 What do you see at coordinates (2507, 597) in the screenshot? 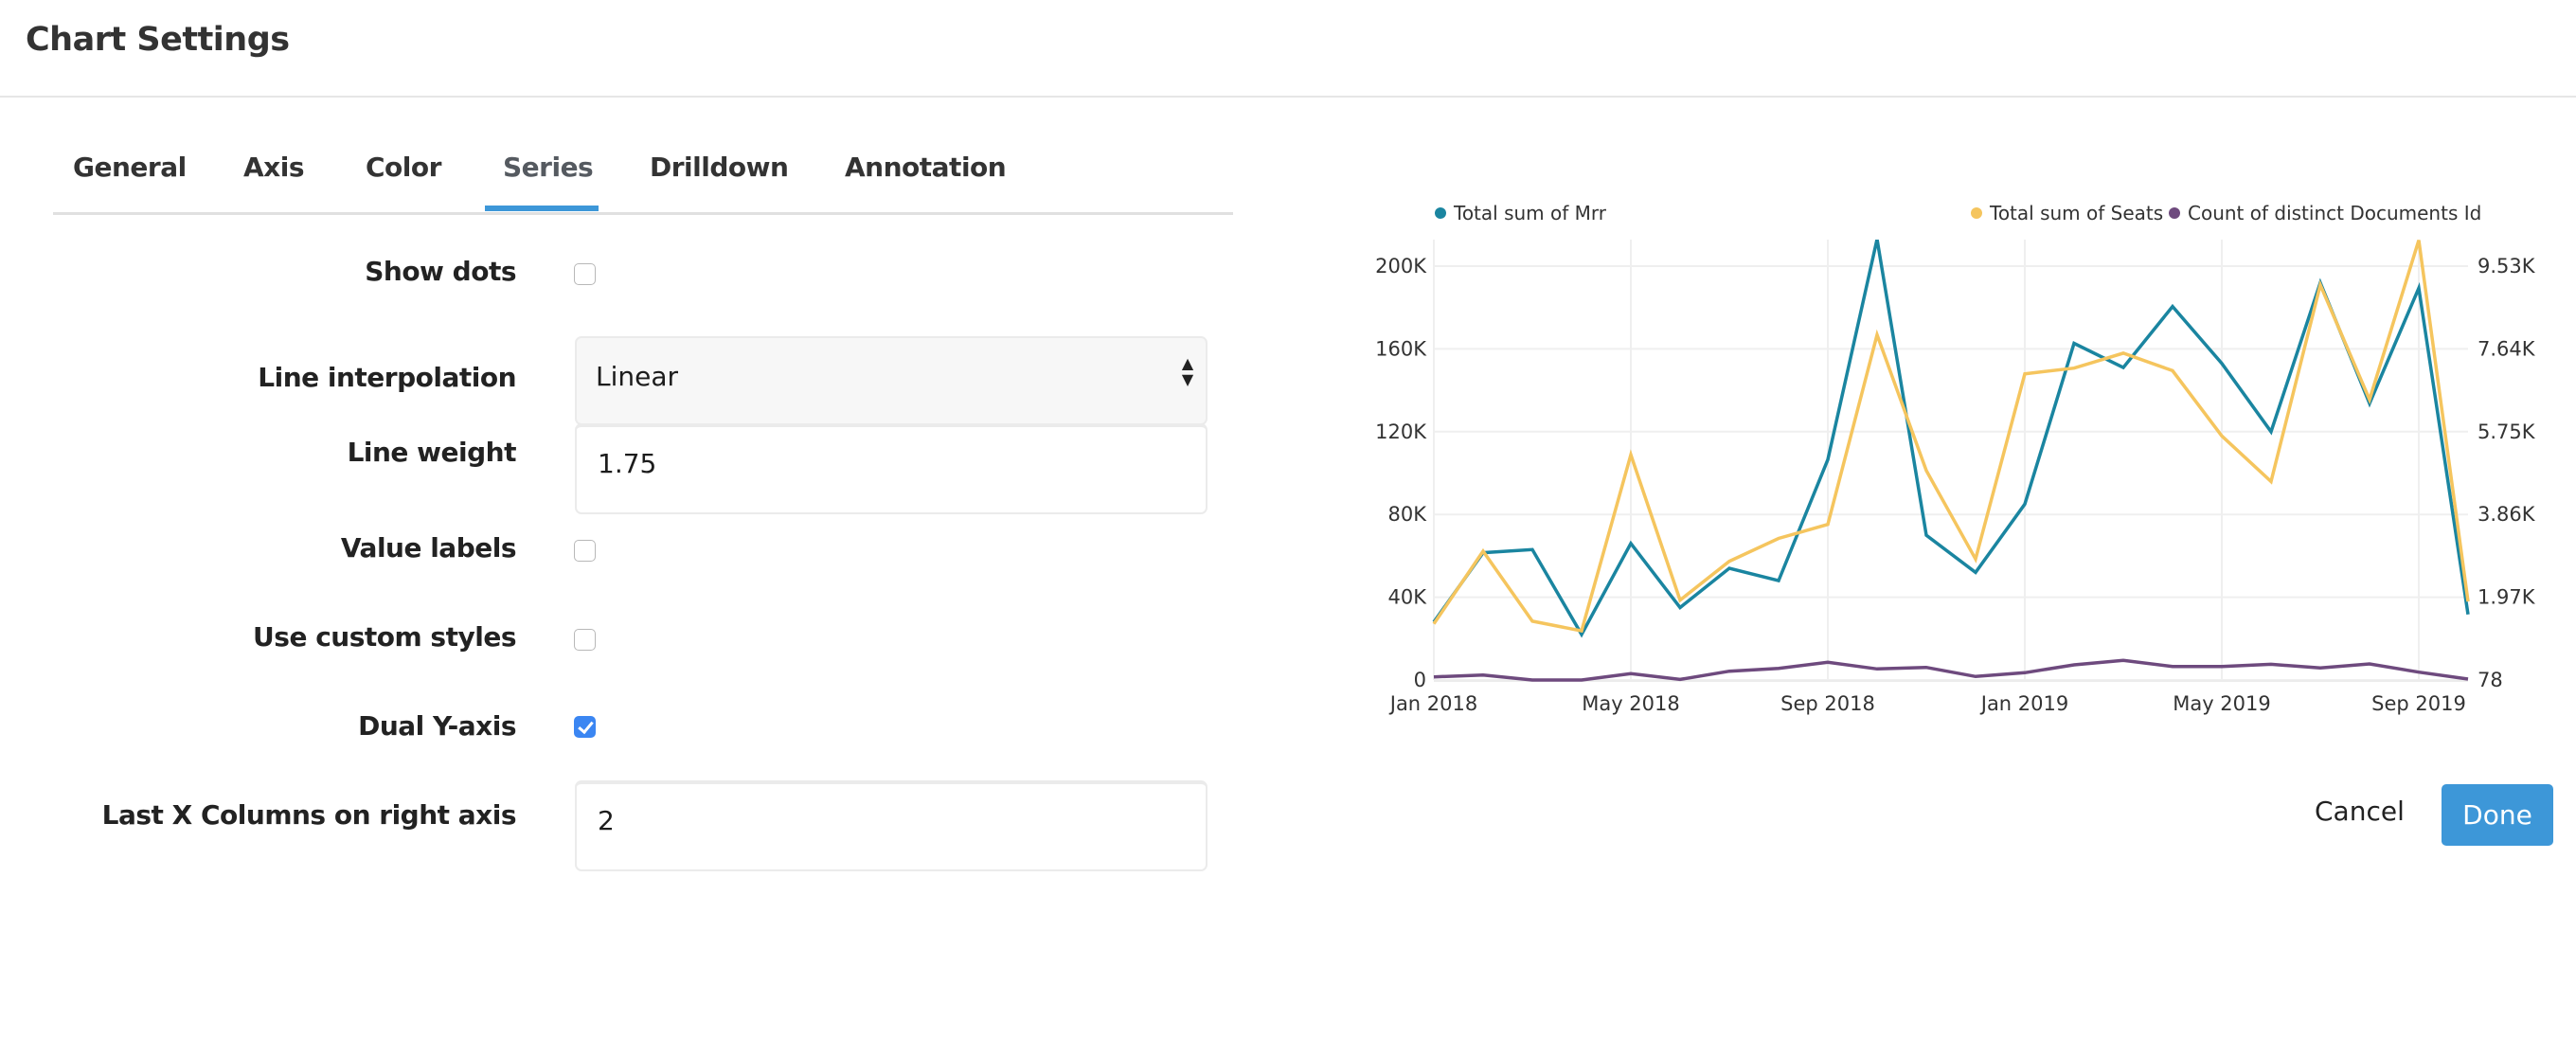
I see `y-right-tick-label: 1.97K` at bounding box center [2507, 597].